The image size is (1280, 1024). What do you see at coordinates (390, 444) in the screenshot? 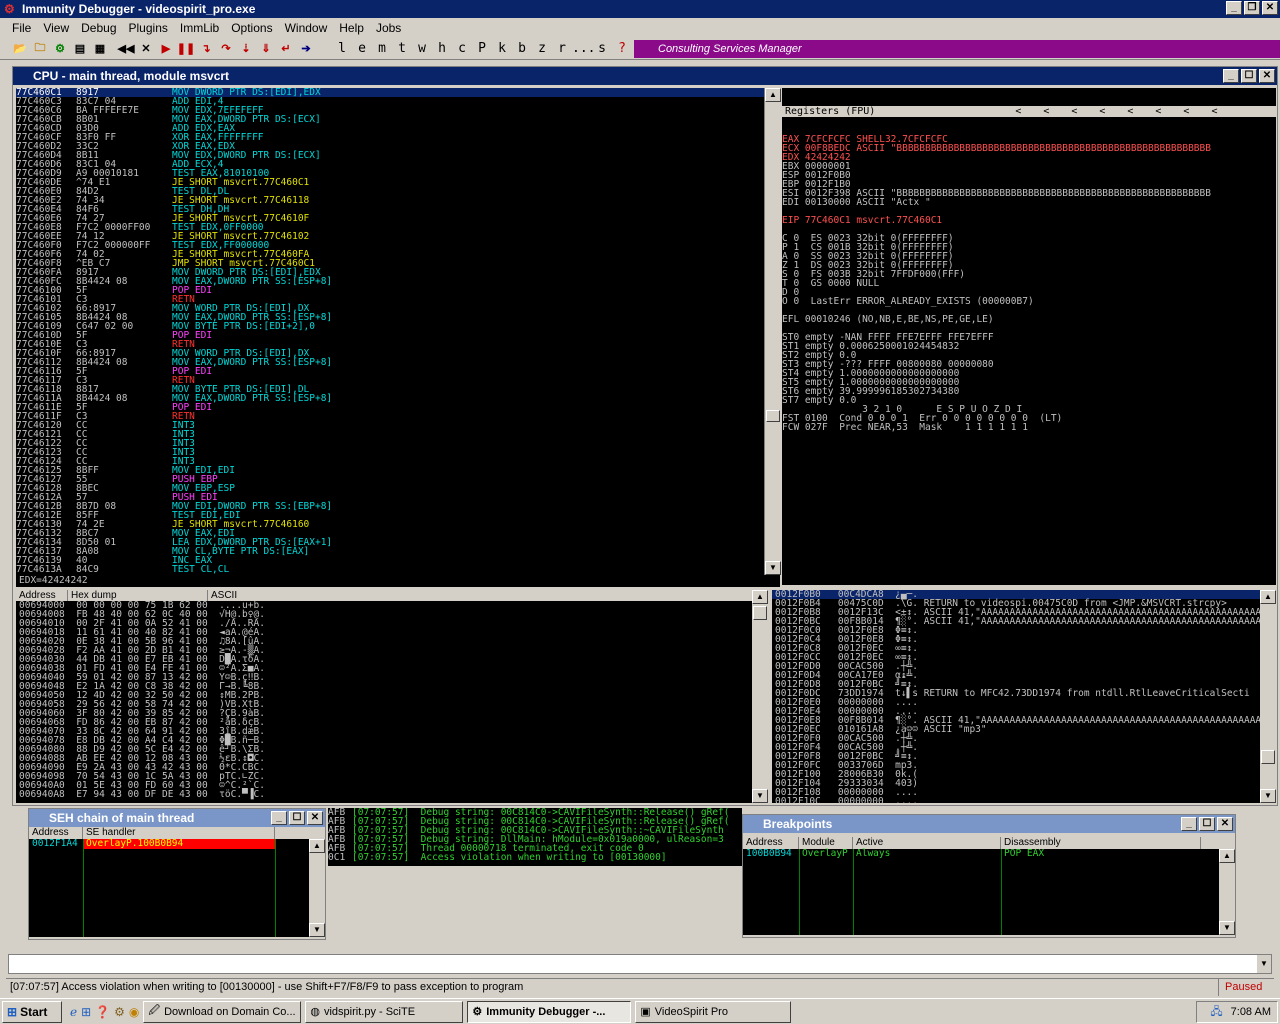
I see `disasm-row: 77C46122 CC INT3` at bounding box center [390, 444].